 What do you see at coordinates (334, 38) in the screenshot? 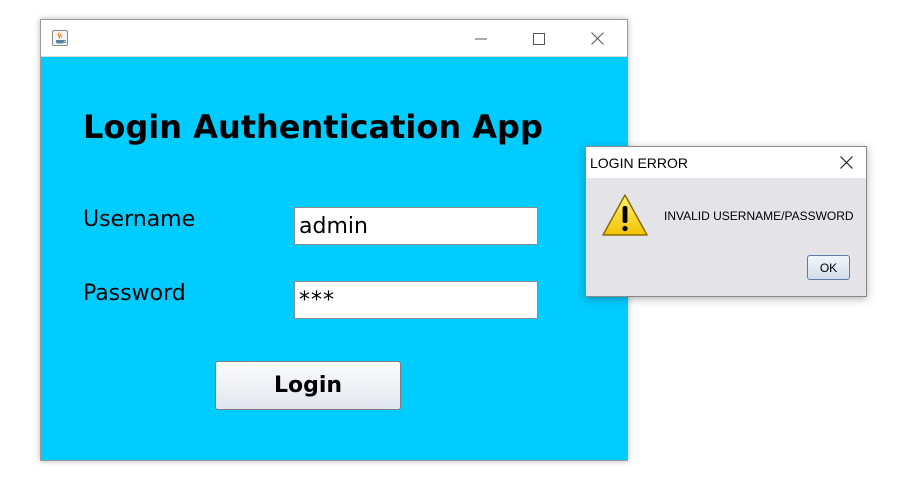
I see `login-window-titlebar` at bounding box center [334, 38].